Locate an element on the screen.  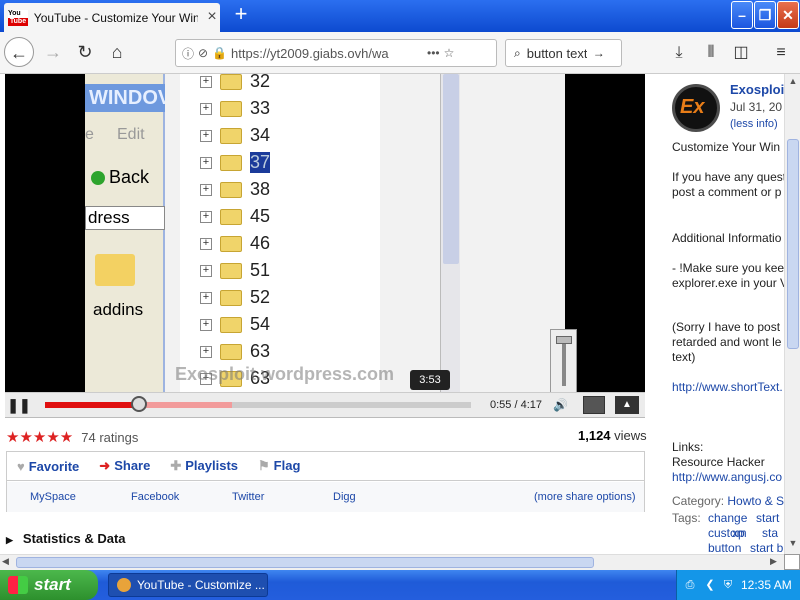
horizontal-scrollbar: ◀ ▶ is located at coordinates (392, 562).